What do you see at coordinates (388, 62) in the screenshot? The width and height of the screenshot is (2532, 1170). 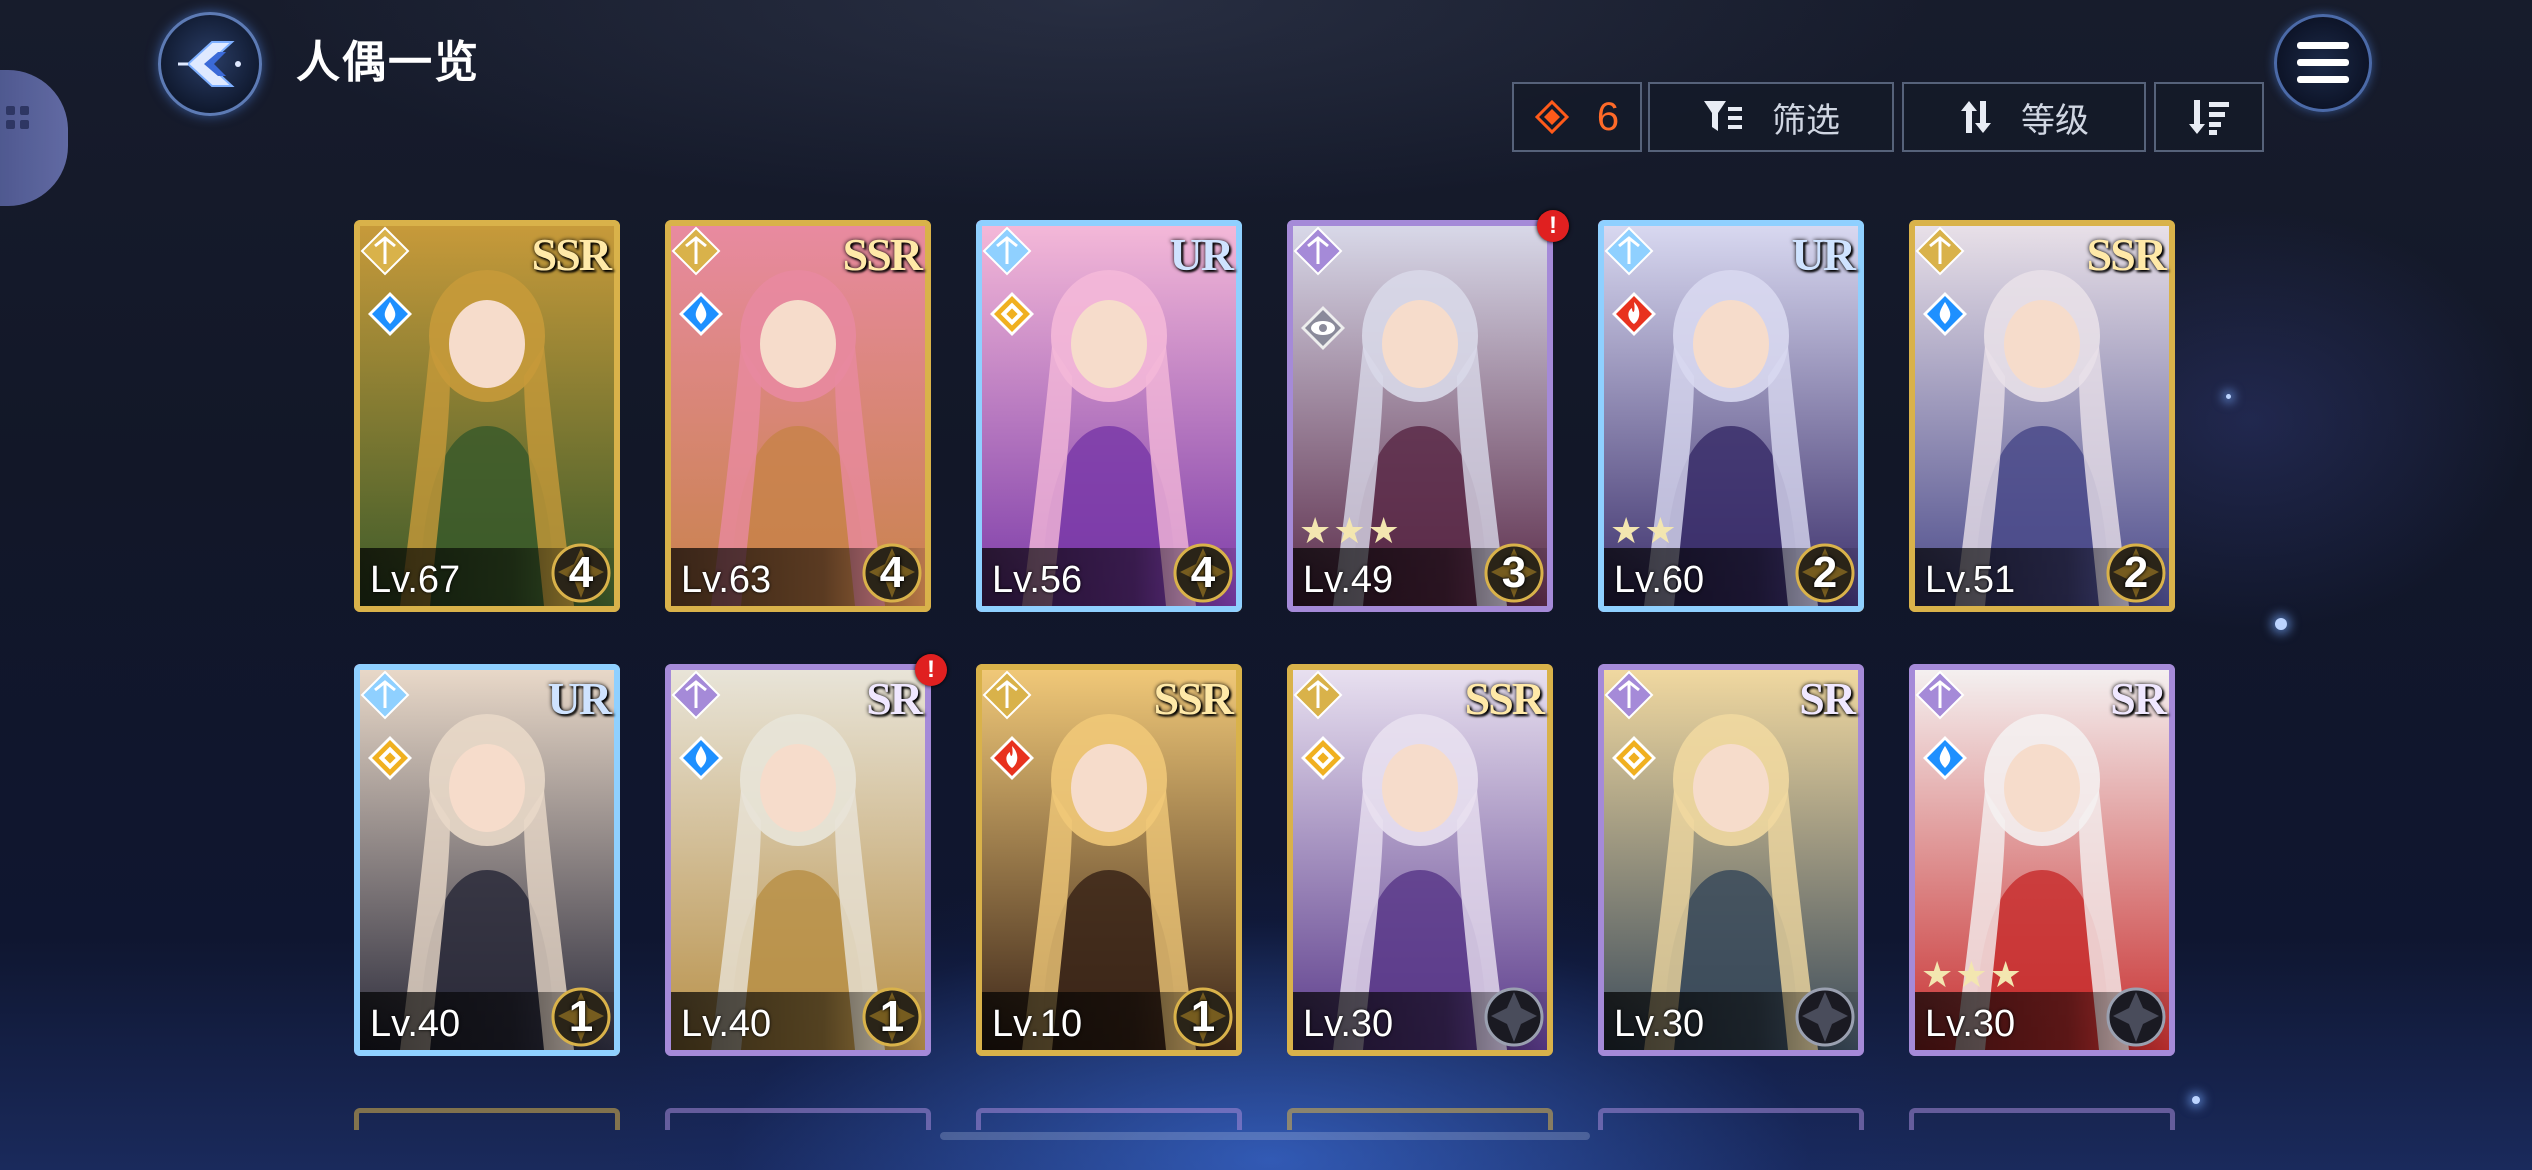 I see `page-title: 人偶一览` at bounding box center [388, 62].